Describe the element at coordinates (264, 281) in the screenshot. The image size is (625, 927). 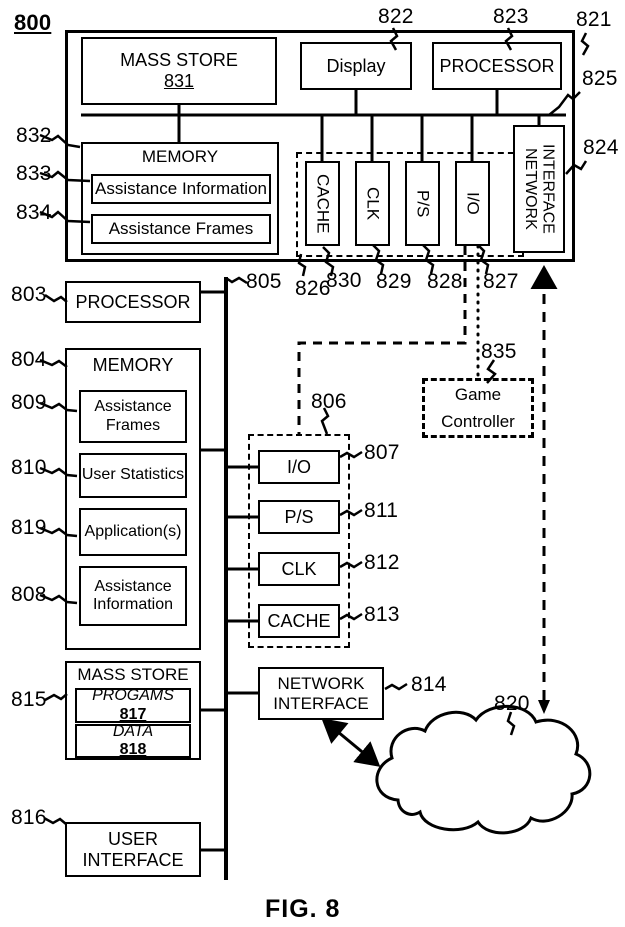
I see `ref-805: 805` at that location.